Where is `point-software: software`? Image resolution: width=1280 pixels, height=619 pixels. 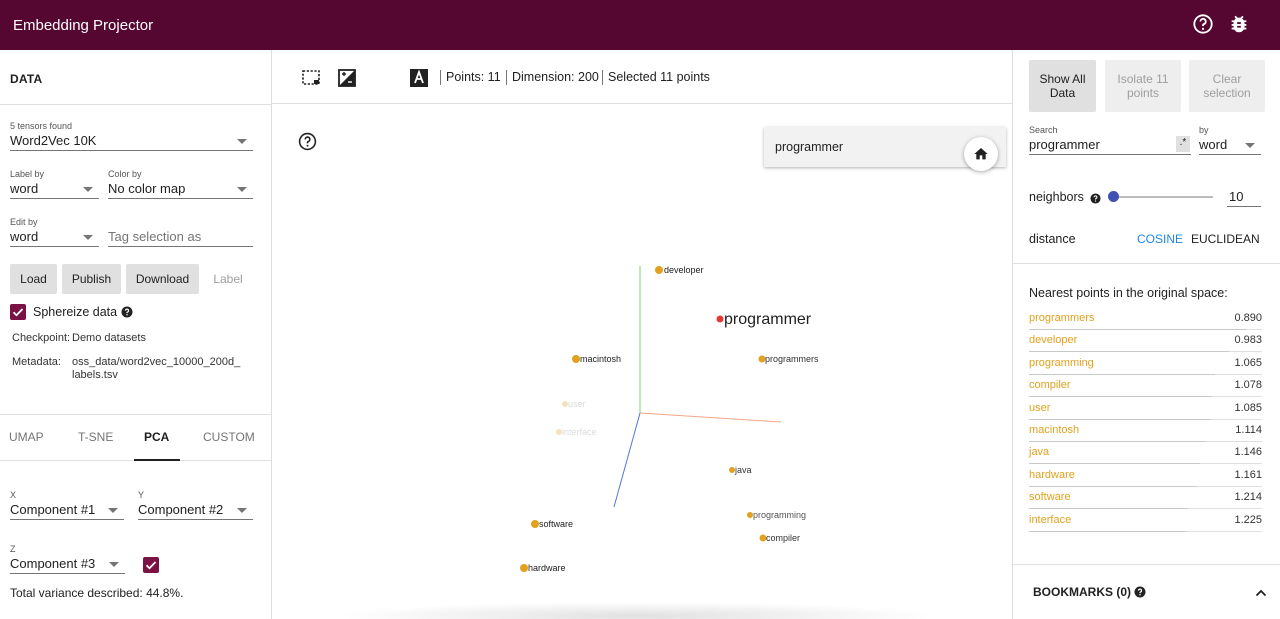 point-software: software is located at coordinates (552, 524).